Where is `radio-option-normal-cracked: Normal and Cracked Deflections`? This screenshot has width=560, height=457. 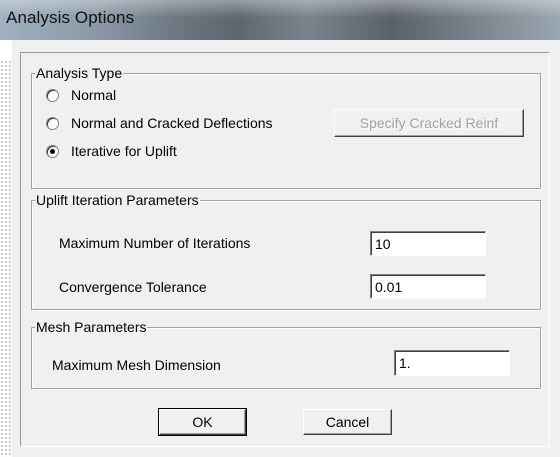
radio-option-normal-cracked: Normal and Cracked Deflections is located at coordinates (159, 123).